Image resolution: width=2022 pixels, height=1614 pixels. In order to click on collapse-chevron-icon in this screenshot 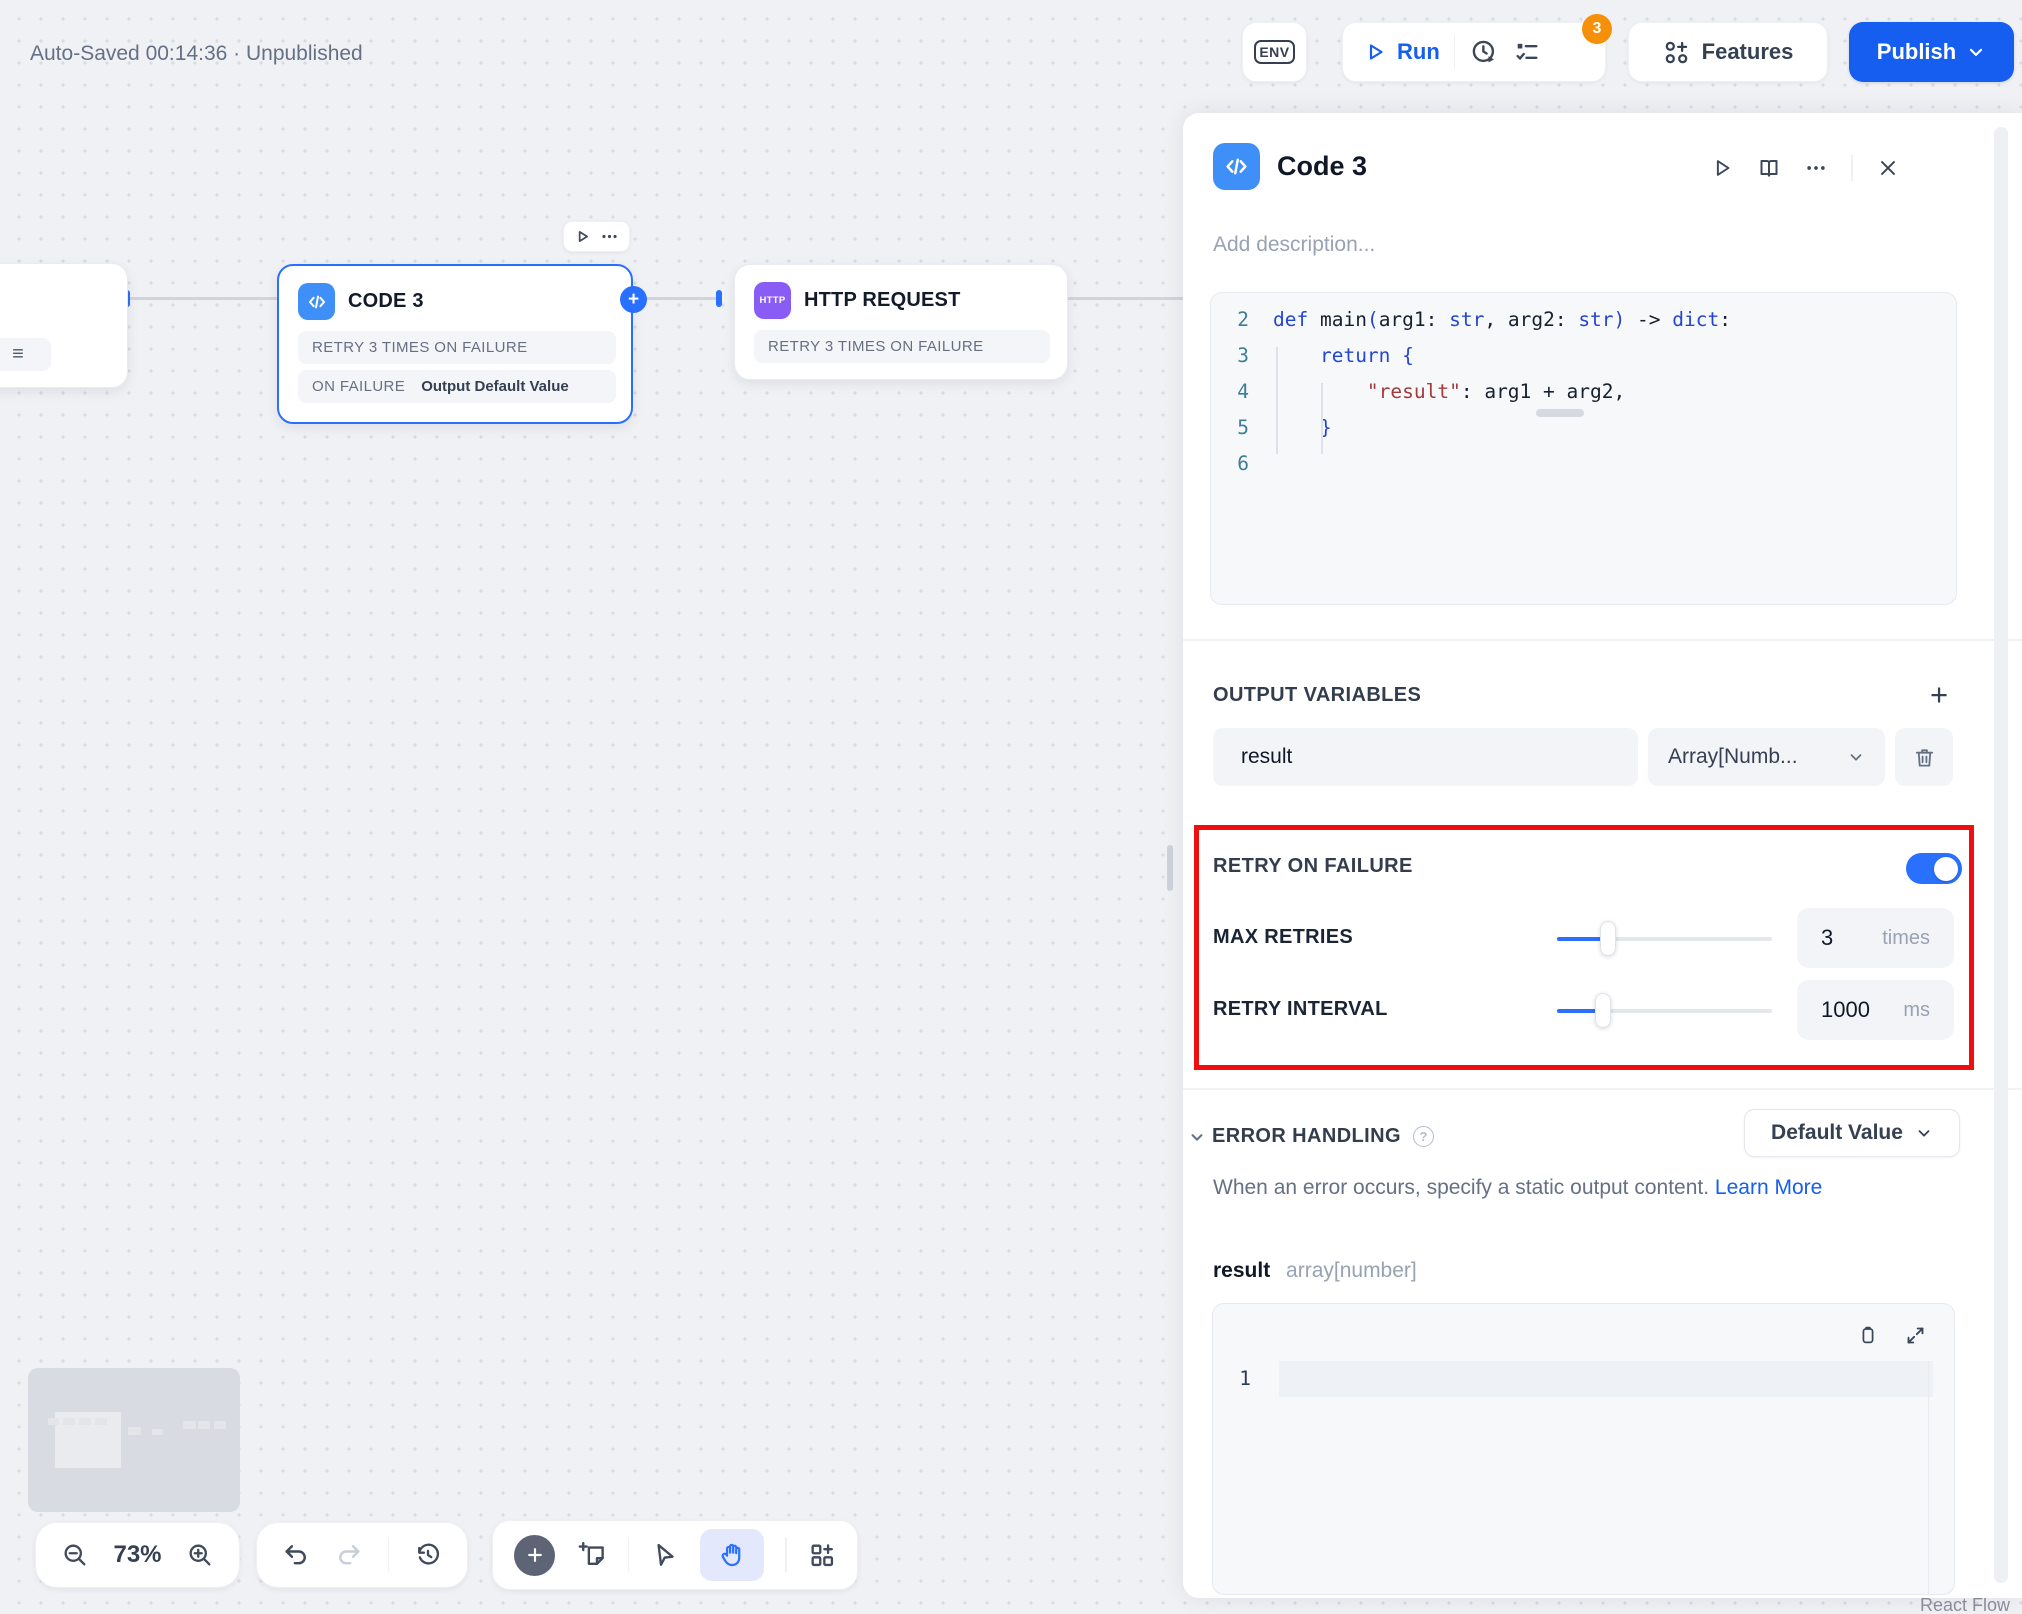, I will do `click(1197, 1137)`.